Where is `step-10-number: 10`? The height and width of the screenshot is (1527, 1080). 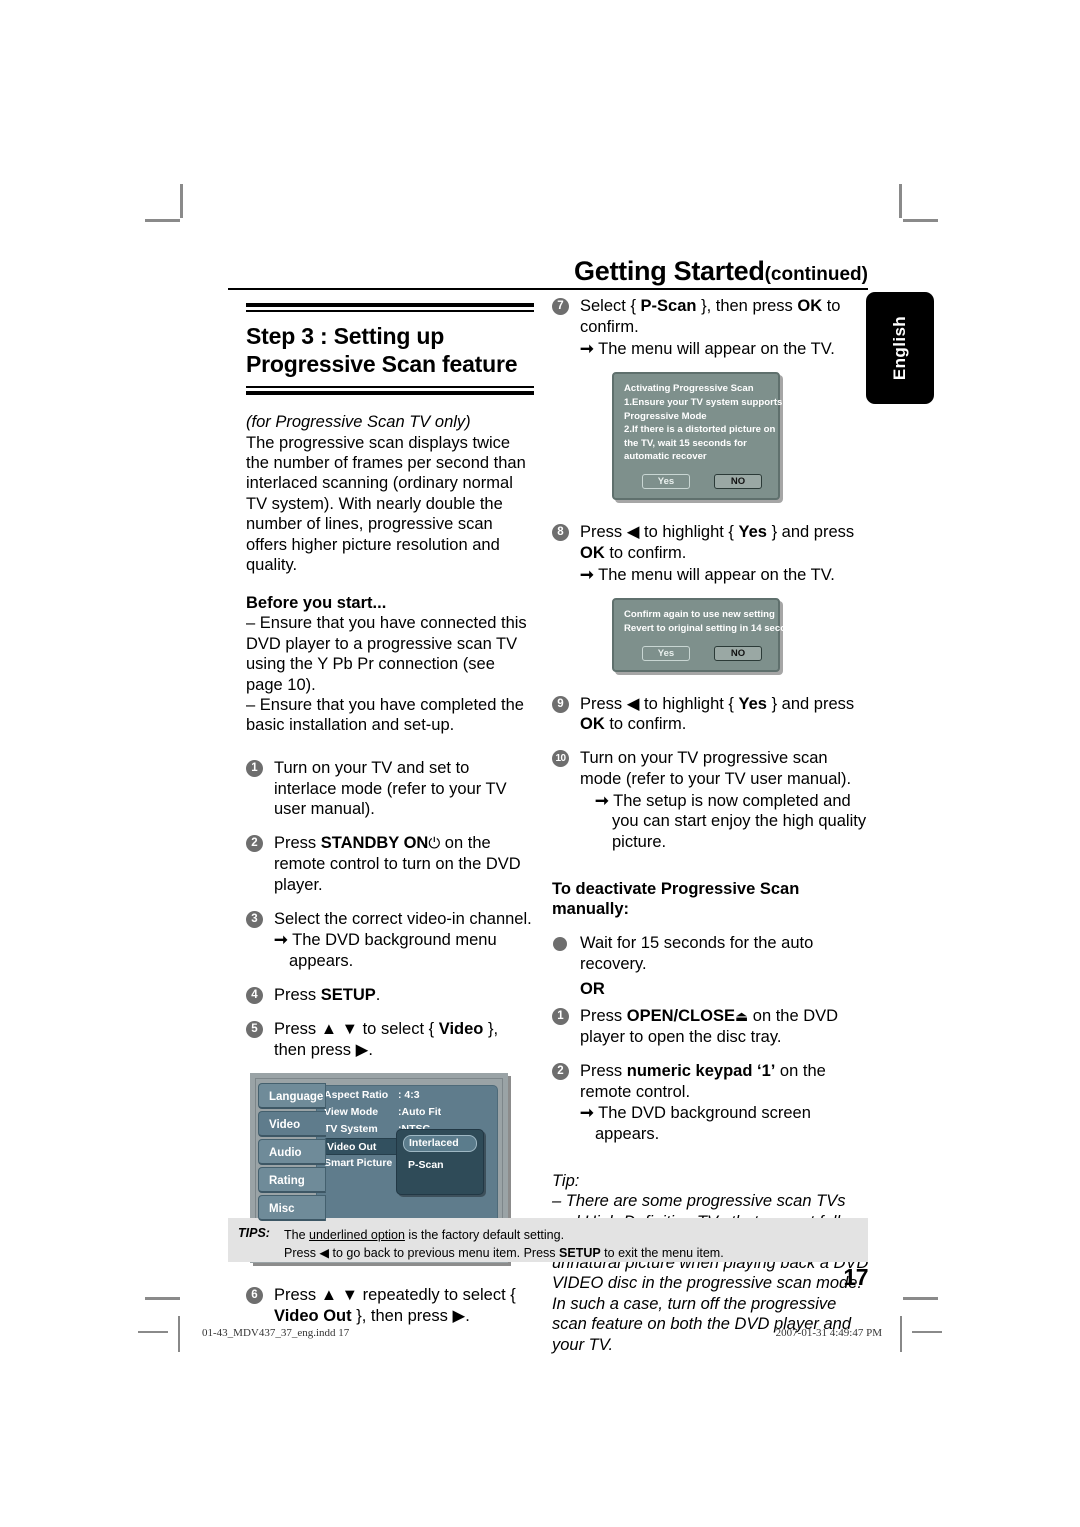 step-10-number: 10 is located at coordinates (560, 759).